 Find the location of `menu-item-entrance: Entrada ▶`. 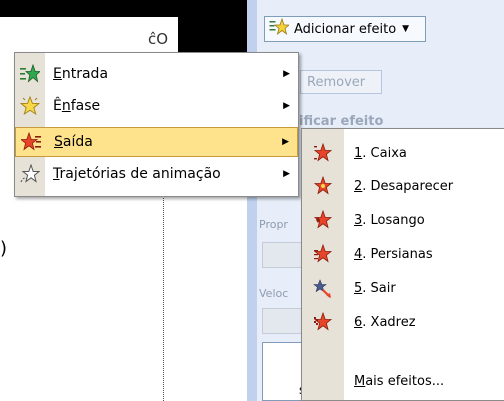

menu-item-entrance: Entrada ▶ is located at coordinates (156, 74).